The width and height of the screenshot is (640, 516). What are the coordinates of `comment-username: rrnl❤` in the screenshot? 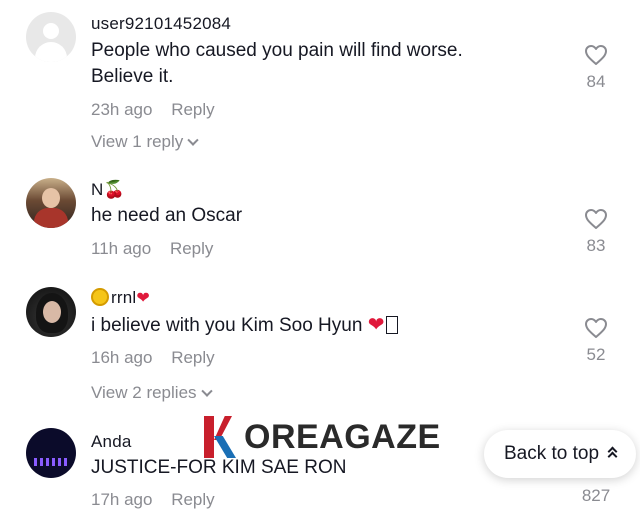 It's located at (120, 298).